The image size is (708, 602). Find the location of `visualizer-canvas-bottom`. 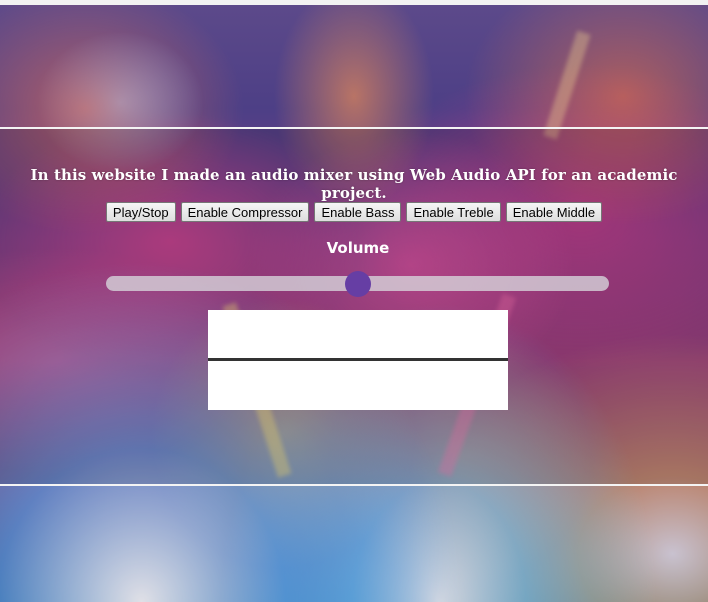

visualizer-canvas-bottom is located at coordinates (358, 385).